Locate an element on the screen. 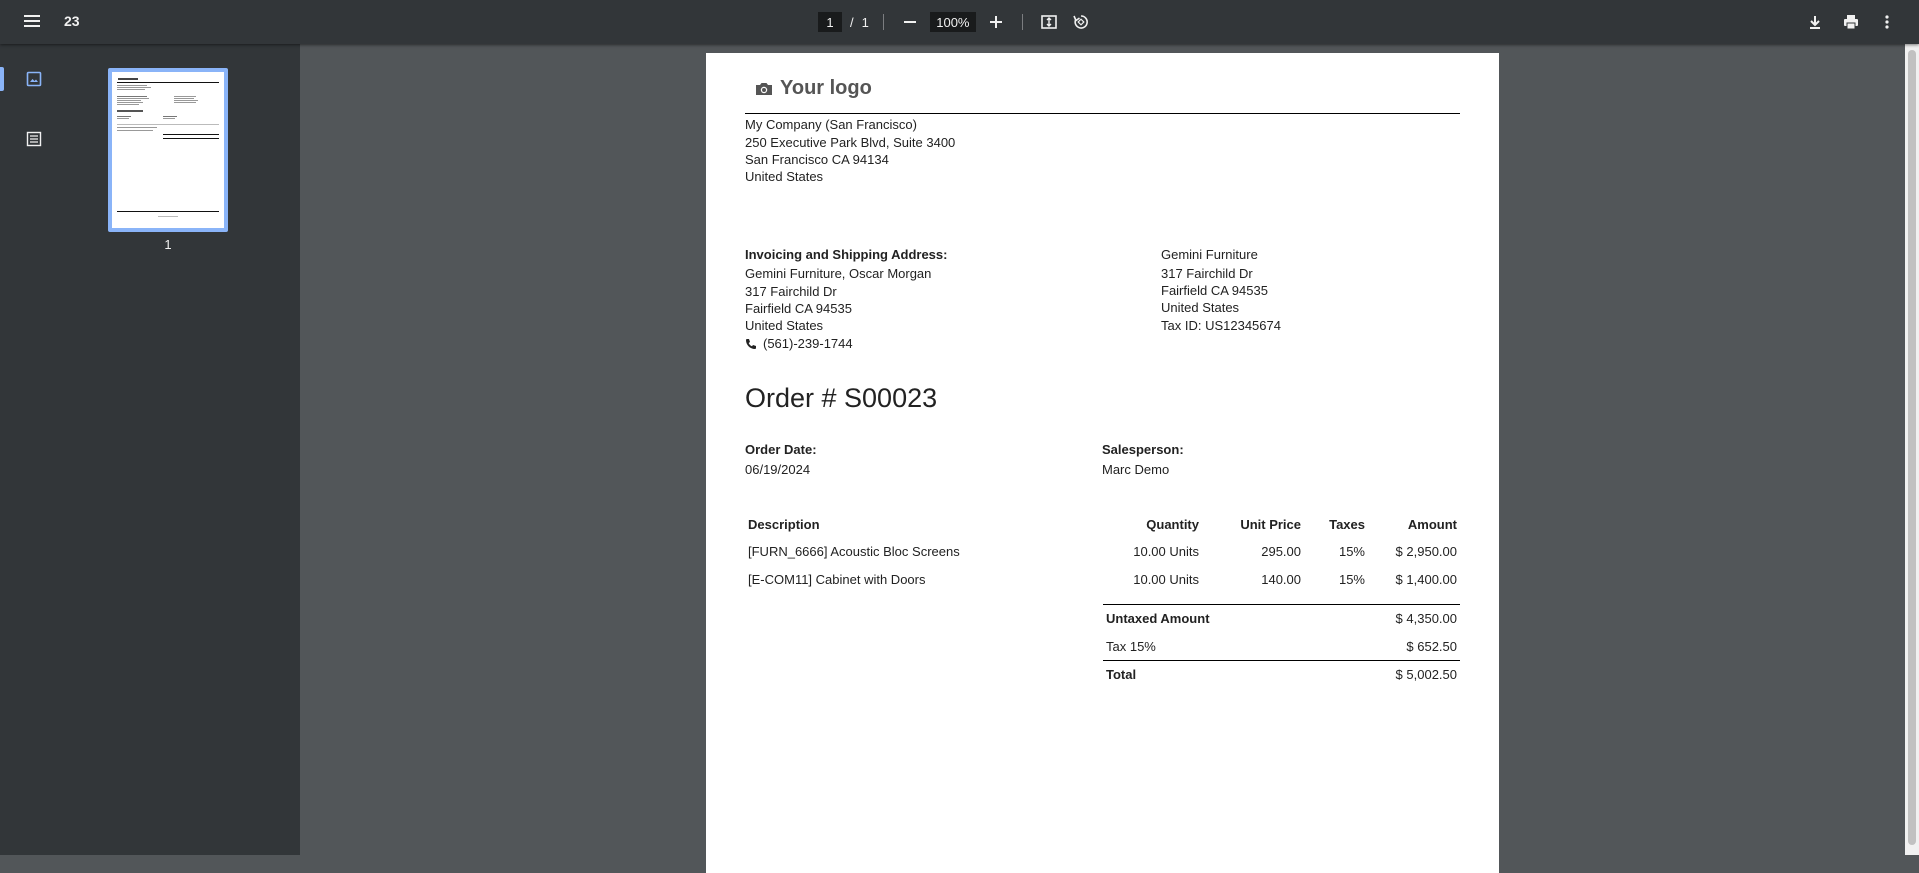 The image size is (1919, 873). header-unit-price: Unit Price is located at coordinates (1270, 524).